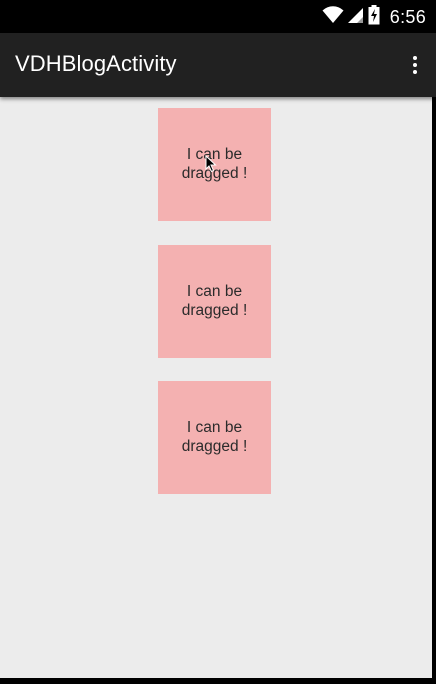 The image size is (436, 684). I want to click on status-bar: 6:56, so click(218, 16).